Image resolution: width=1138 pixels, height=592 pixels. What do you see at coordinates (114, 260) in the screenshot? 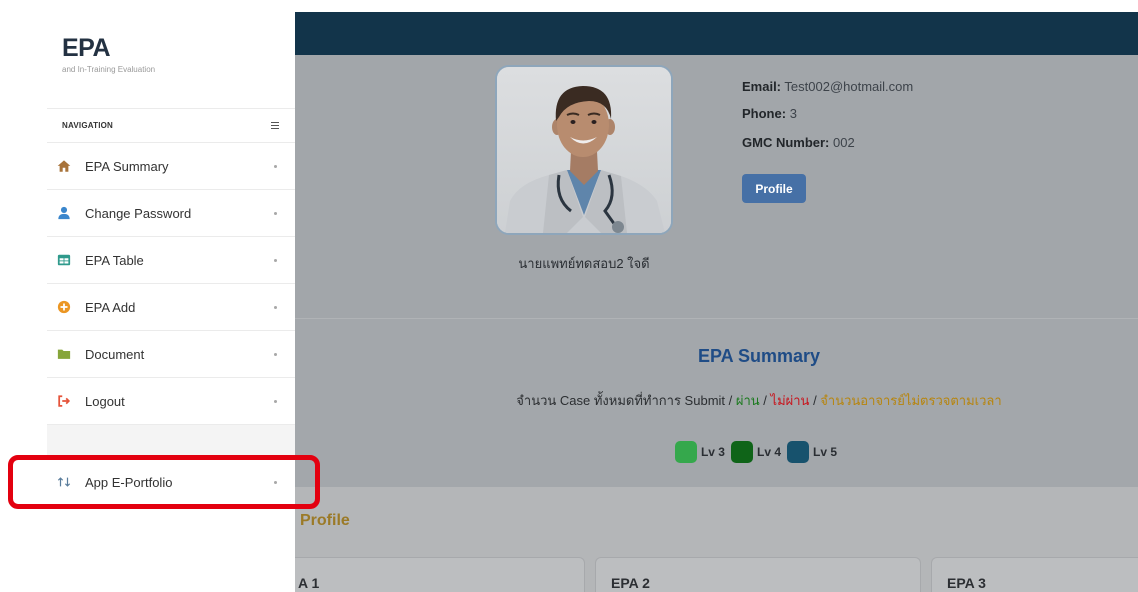
I see `sidebar-item-label: EPA Table` at bounding box center [114, 260].